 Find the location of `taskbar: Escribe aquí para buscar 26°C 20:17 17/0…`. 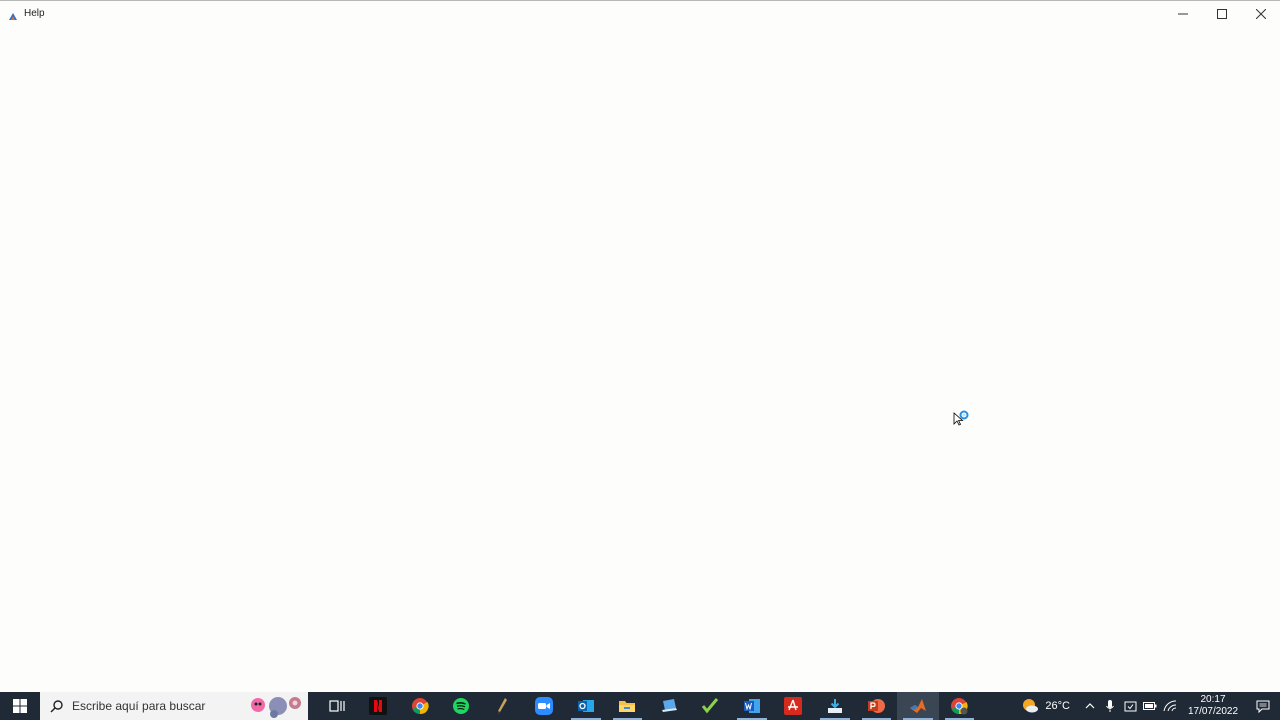

taskbar: Escribe aquí para buscar 26°C 20:17 17/0… is located at coordinates (640, 706).